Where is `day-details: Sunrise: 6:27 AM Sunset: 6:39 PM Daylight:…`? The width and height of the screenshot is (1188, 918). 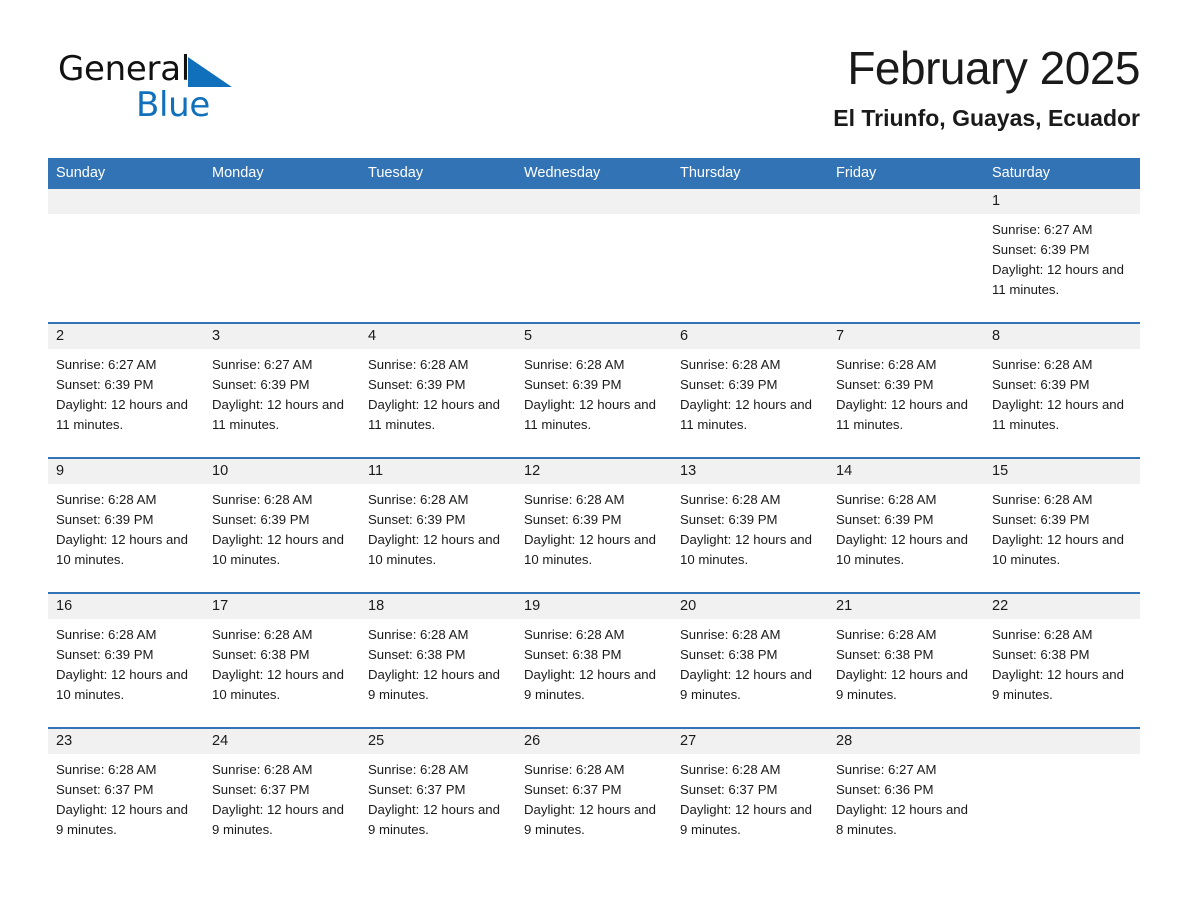
day-details: Sunrise: 6:27 AM Sunset: 6:39 PM Daylight:… is located at coordinates (1062, 257).